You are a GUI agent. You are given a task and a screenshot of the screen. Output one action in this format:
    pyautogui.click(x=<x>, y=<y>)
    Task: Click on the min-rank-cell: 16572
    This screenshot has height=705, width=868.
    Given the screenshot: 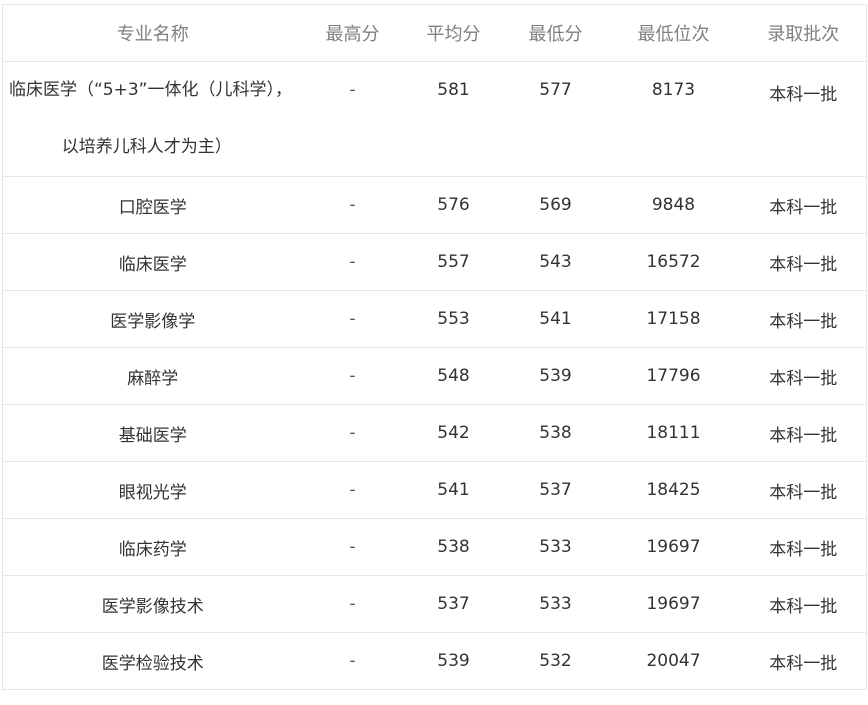 What is the action you would take?
    pyautogui.click(x=673, y=262)
    